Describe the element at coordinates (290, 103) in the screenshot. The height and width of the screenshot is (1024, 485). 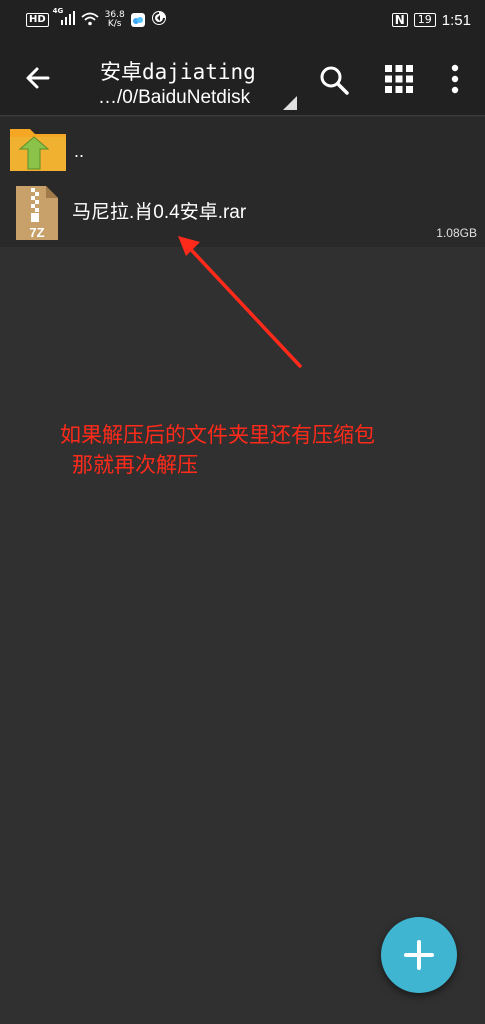
I see `path-dropdown-icon` at that location.